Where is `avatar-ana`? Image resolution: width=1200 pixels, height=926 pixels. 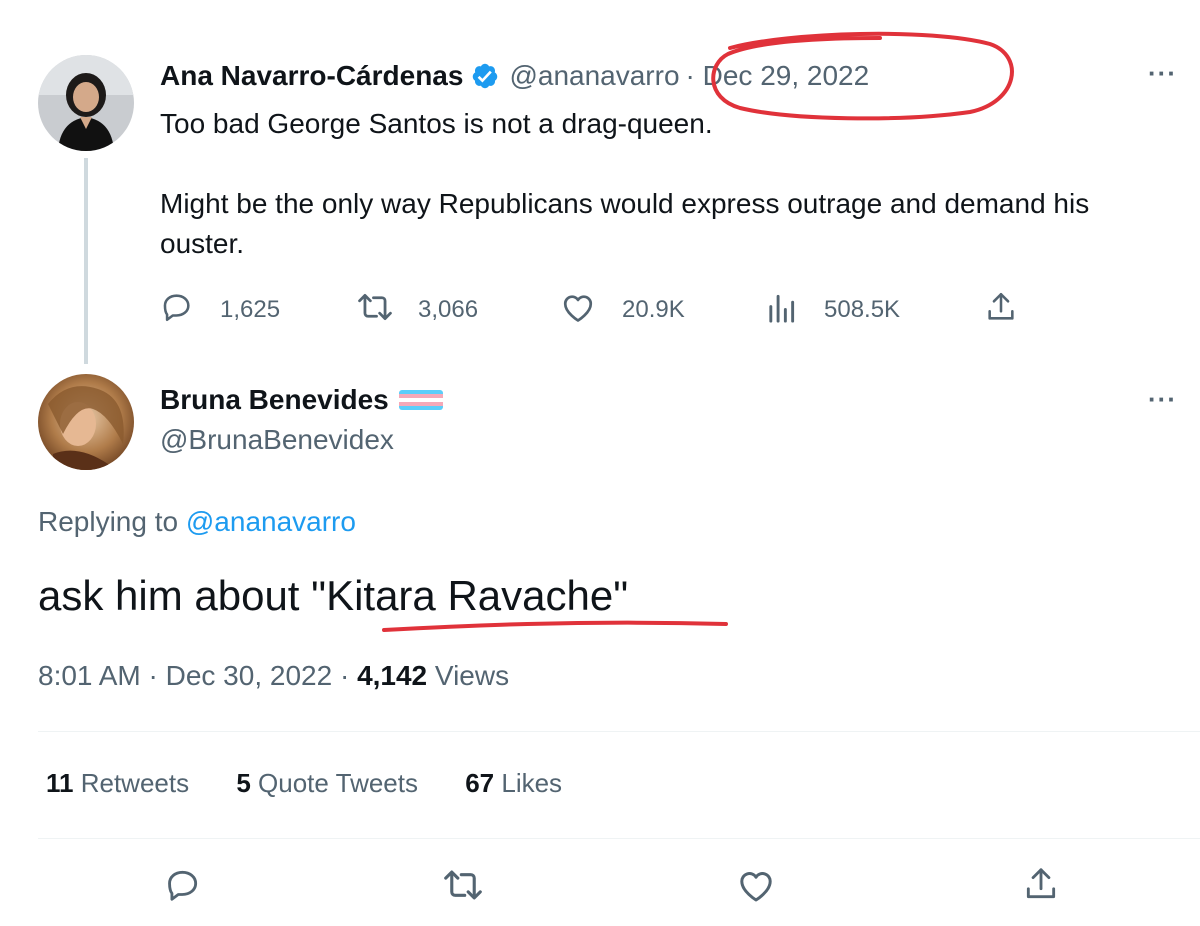 avatar-ana is located at coordinates (86, 103).